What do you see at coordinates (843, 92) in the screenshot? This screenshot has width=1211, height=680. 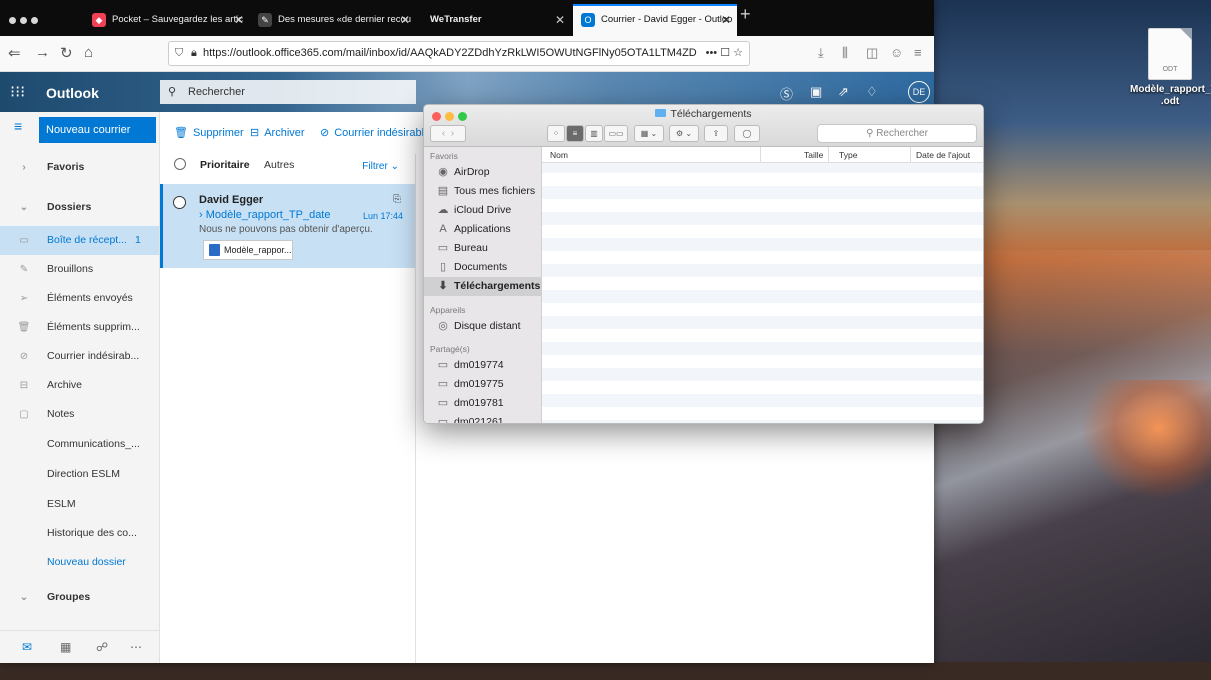 I see `share-icon: ⇗` at bounding box center [843, 92].